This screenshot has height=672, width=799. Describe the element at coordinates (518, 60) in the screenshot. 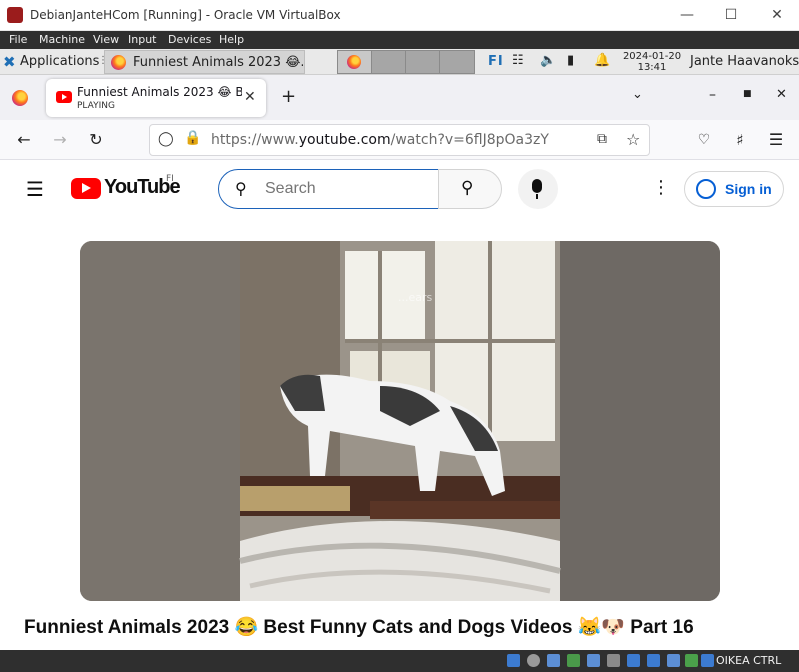

I see `network-icon: ☷` at that location.